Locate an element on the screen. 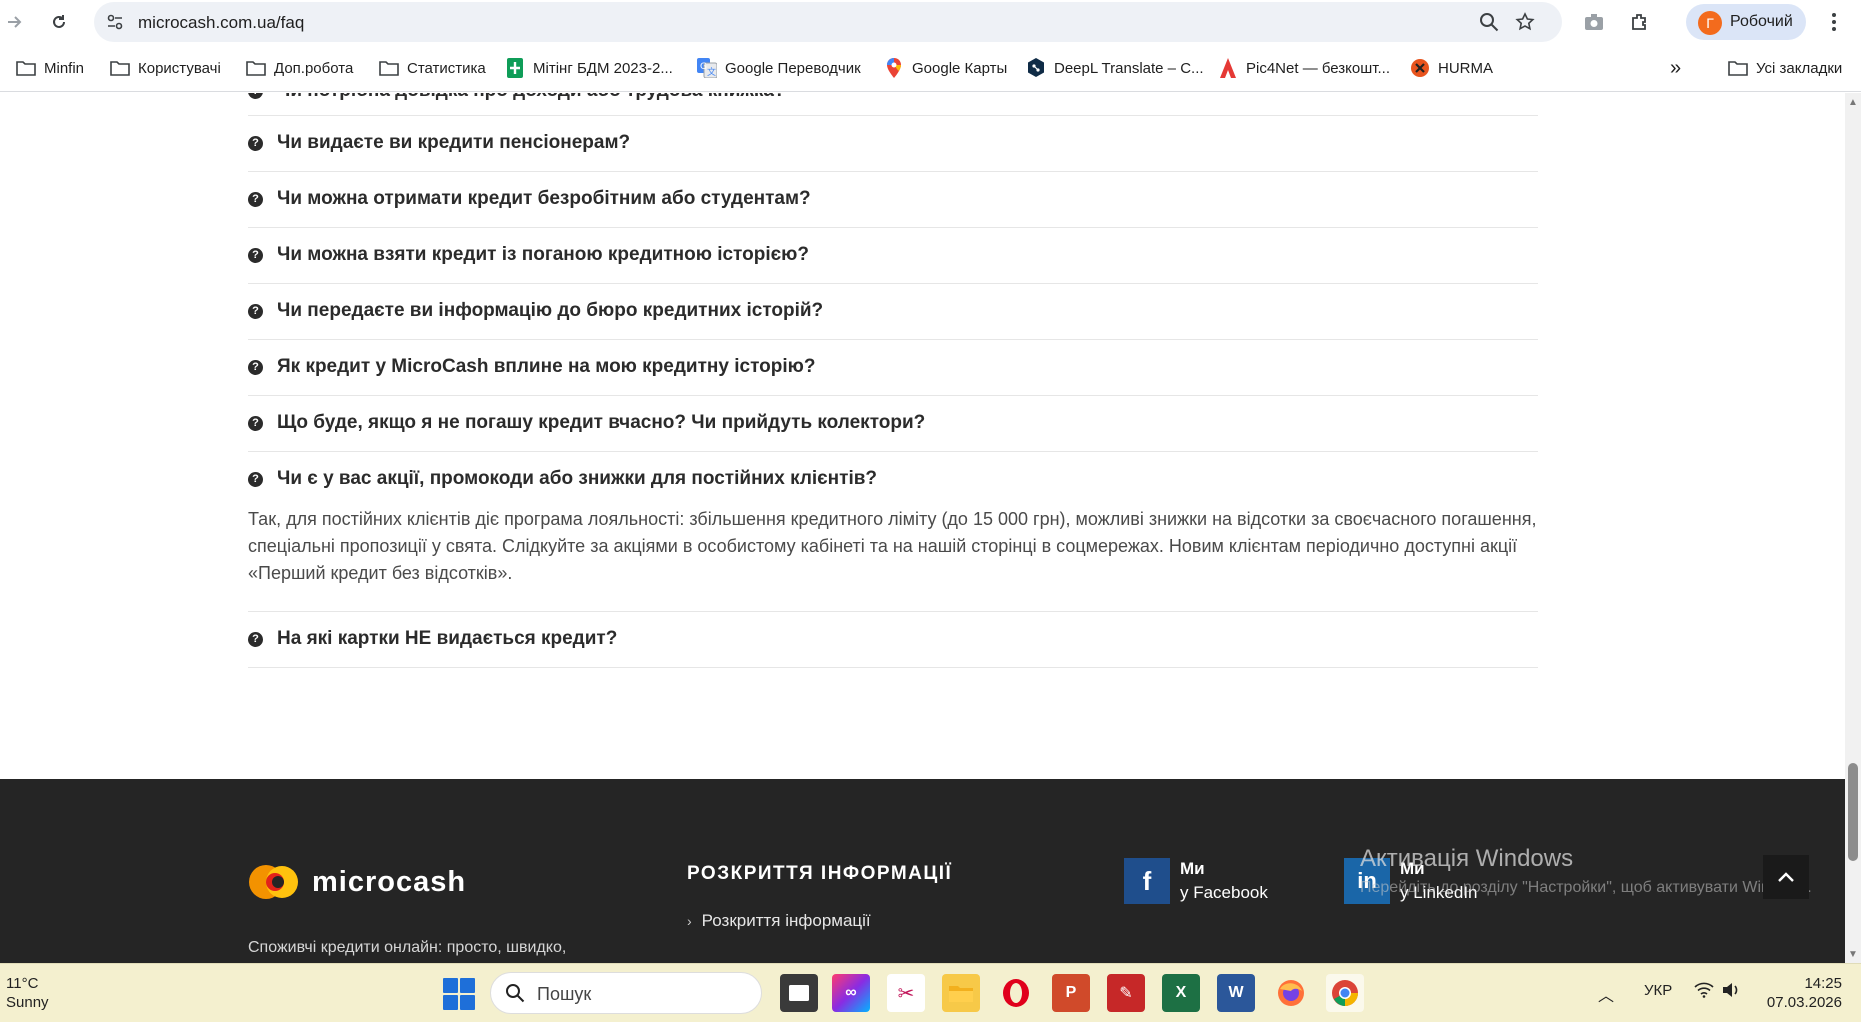 The height and width of the screenshot is (1022, 1861). profile-name: Робочий is located at coordinates (1761, 21).